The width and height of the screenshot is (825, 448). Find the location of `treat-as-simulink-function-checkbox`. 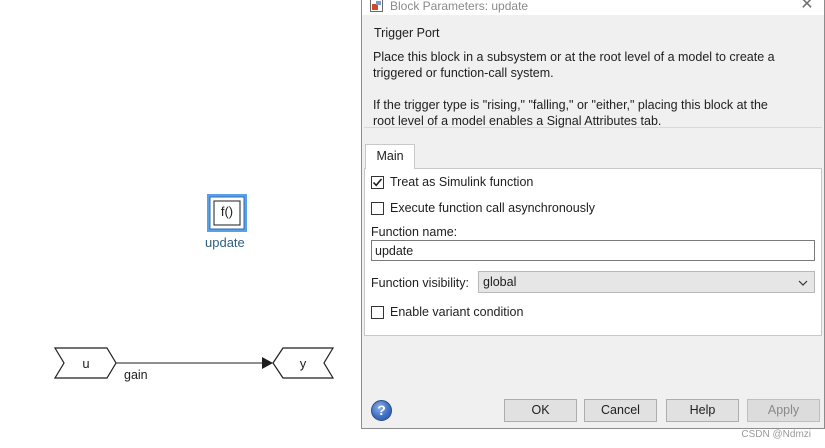

treat-as-simulink-function-checkbox is located at coordinates (377, 182).